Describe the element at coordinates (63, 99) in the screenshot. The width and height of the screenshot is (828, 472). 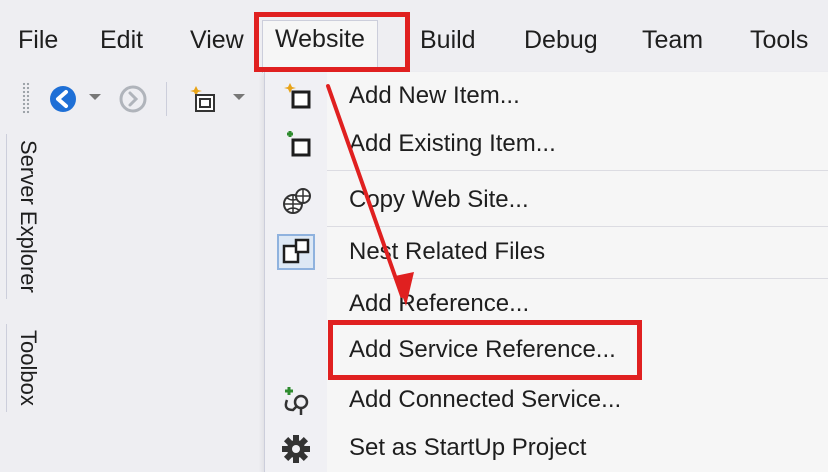
I see `back-icon` at that location.